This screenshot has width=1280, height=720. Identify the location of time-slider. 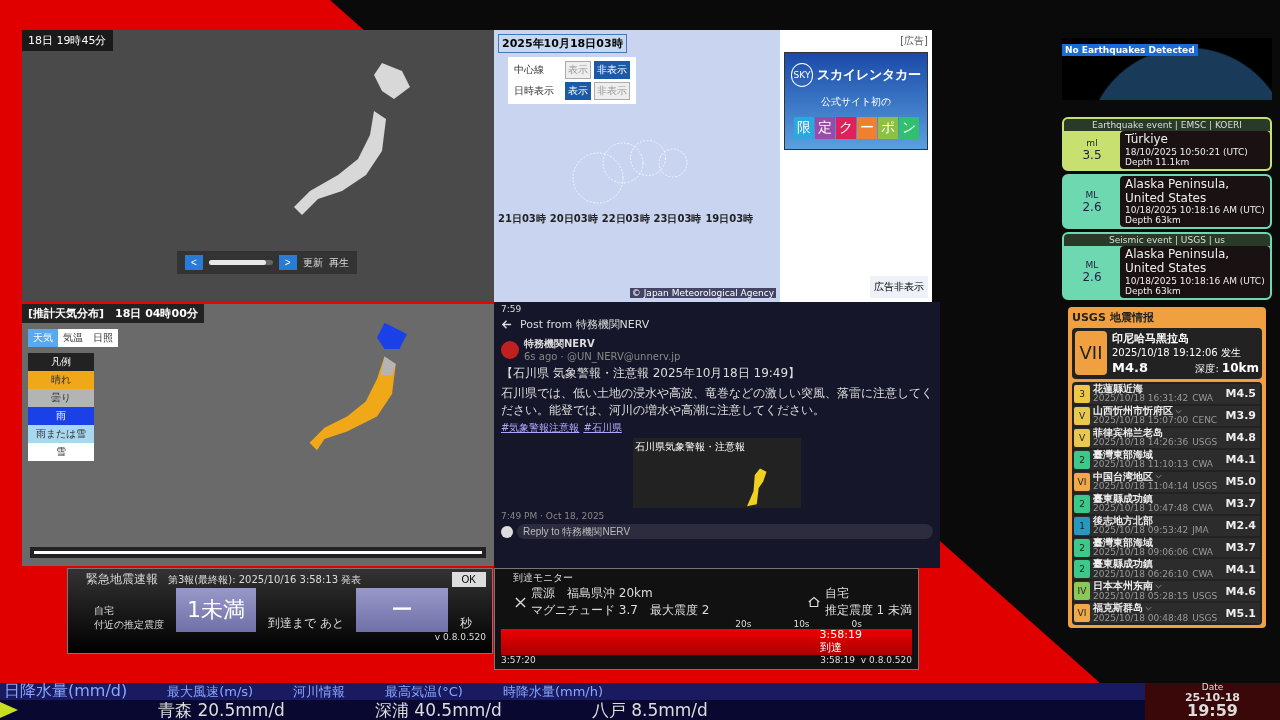
(258, 552).